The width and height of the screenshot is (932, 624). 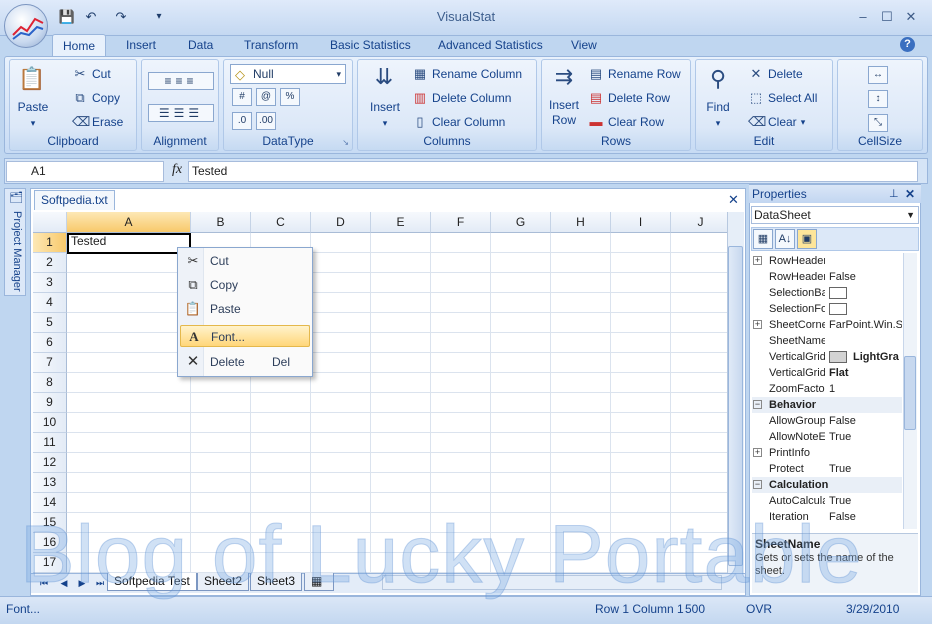 What do you see at coordinates (865, 357) in the screenshot?
I see `property-value: LightGra` at bounding box center [865, 357].